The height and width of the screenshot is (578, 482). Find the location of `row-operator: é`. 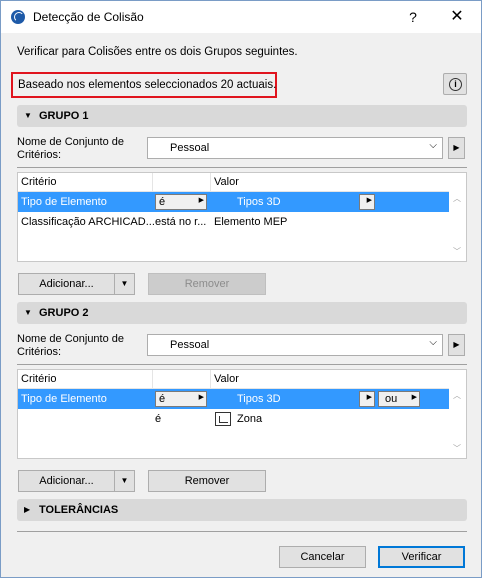

row-operator: é is located at coordinates (158, 419).